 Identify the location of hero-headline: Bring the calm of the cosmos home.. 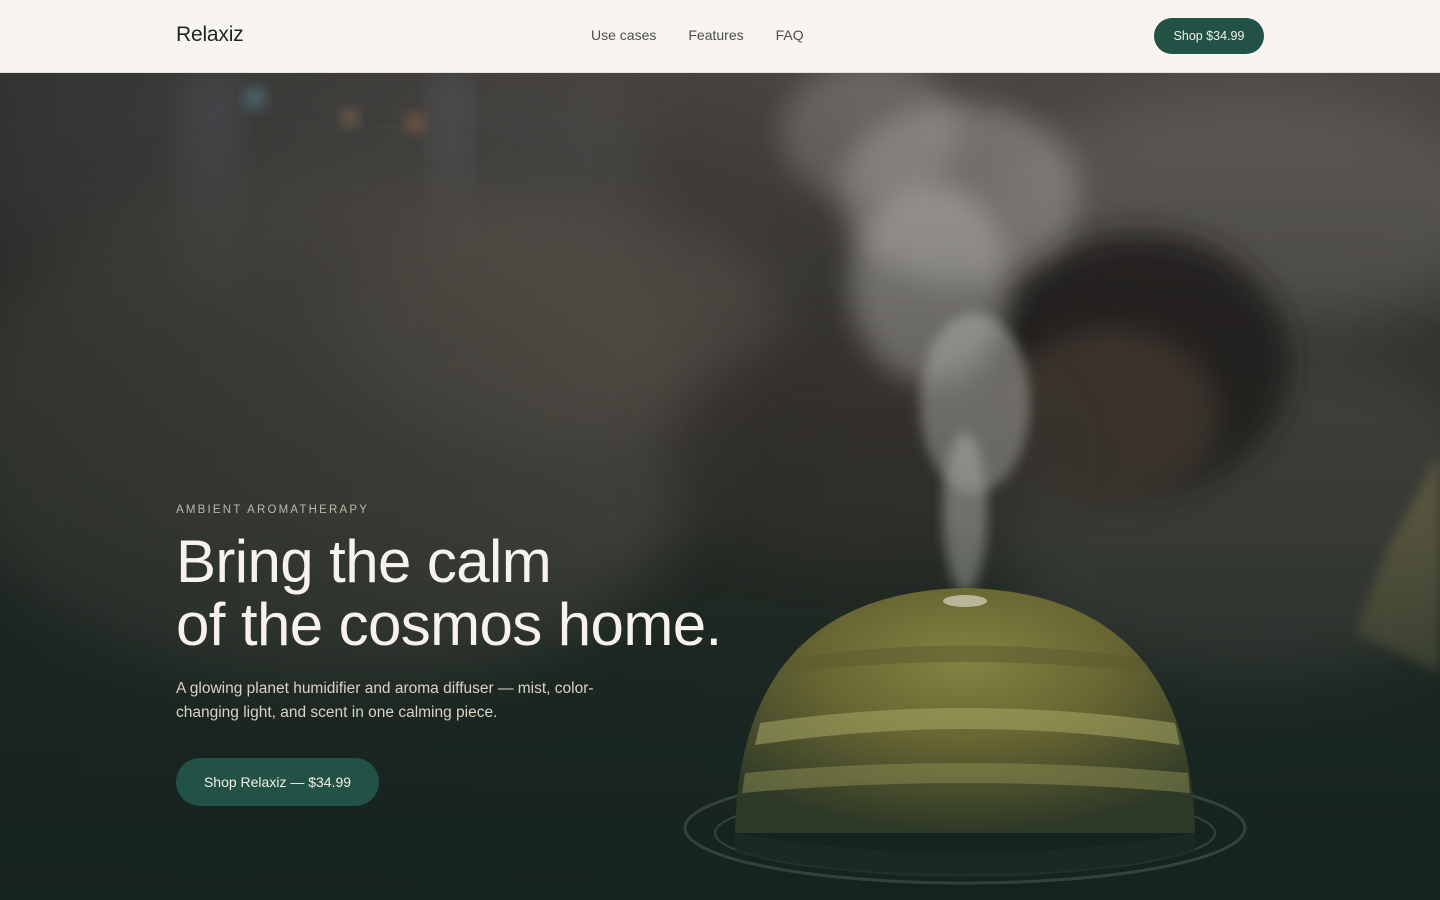
(486, 593).